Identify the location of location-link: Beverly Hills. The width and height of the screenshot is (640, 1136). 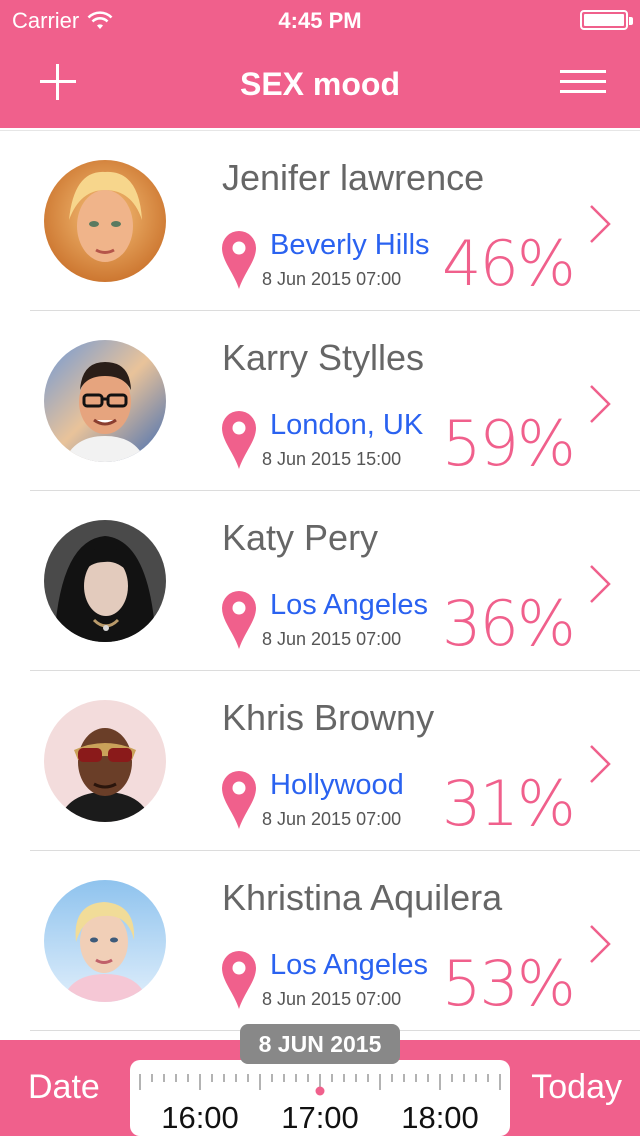
(356, 245).